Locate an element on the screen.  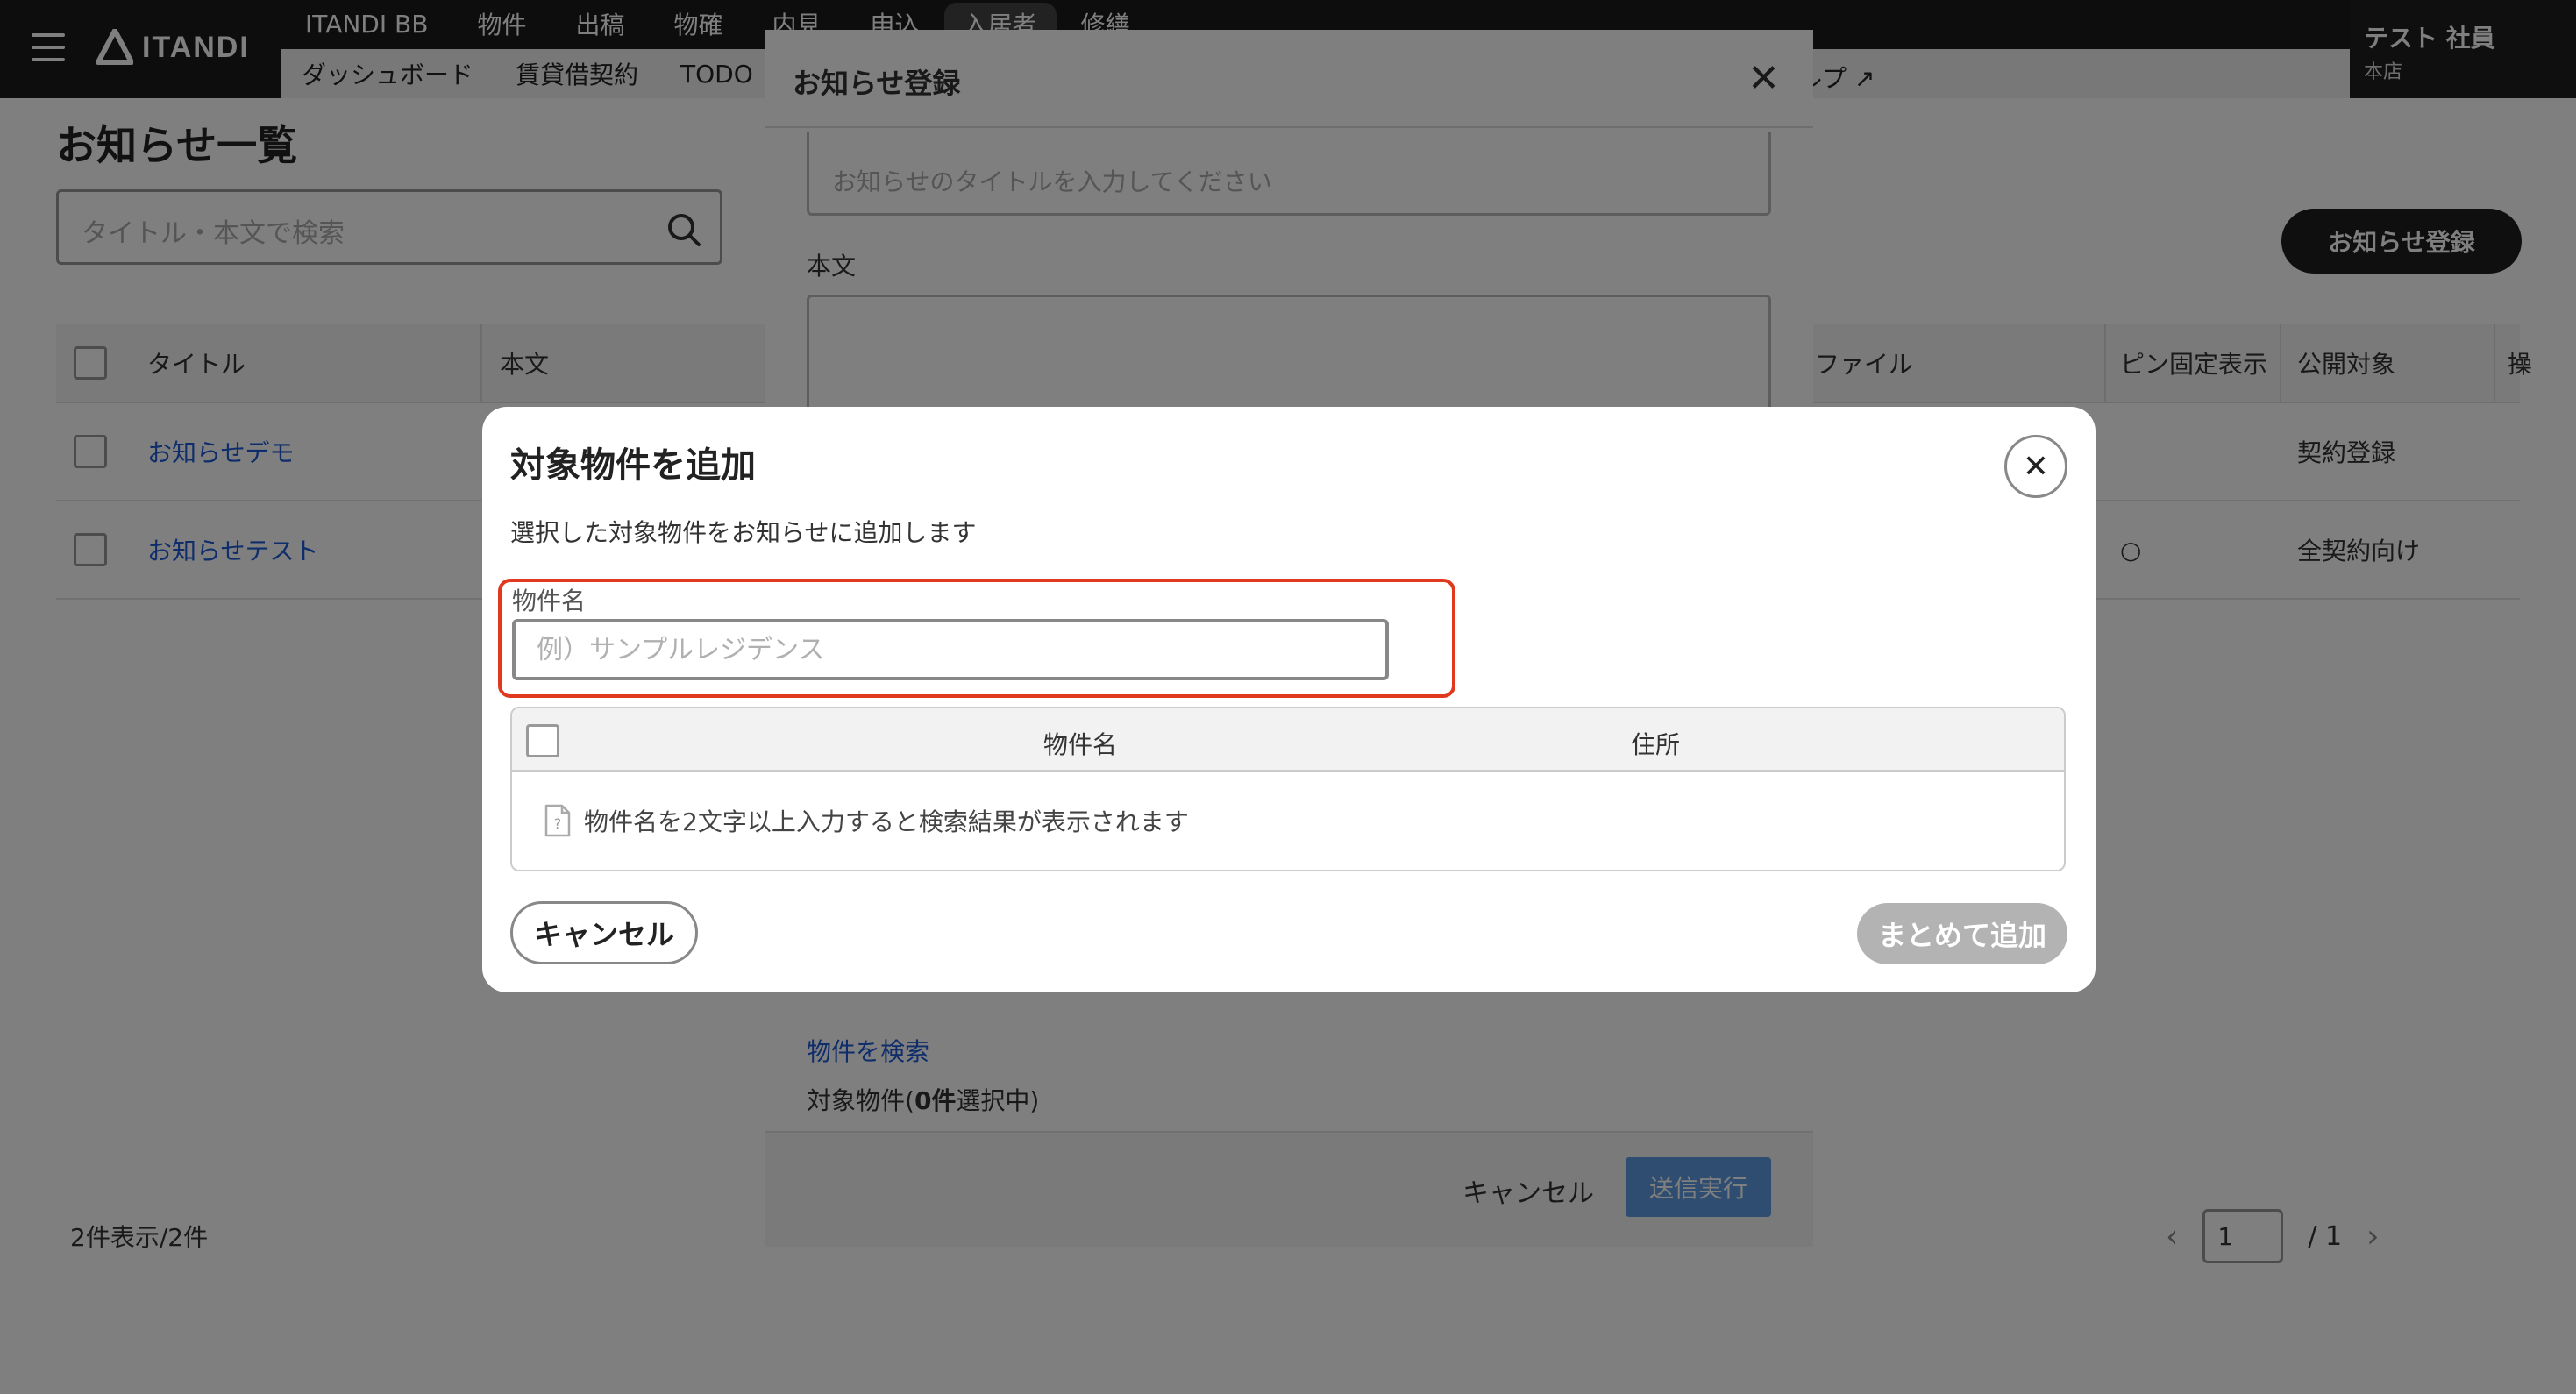
column-header-property-name: 物件名 is located at coordinates (1080, 745).